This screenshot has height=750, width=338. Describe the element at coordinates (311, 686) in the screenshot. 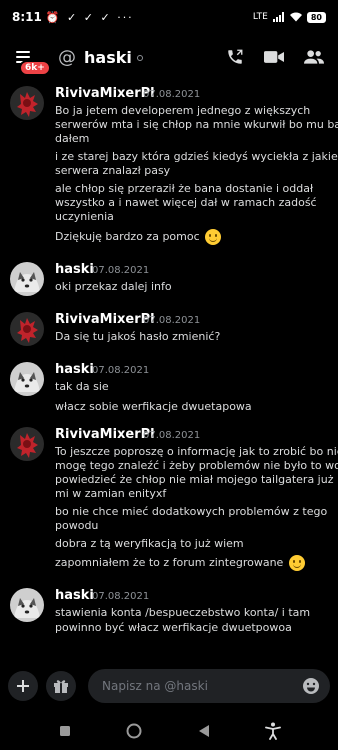

I see `emoji-icon` at that location.